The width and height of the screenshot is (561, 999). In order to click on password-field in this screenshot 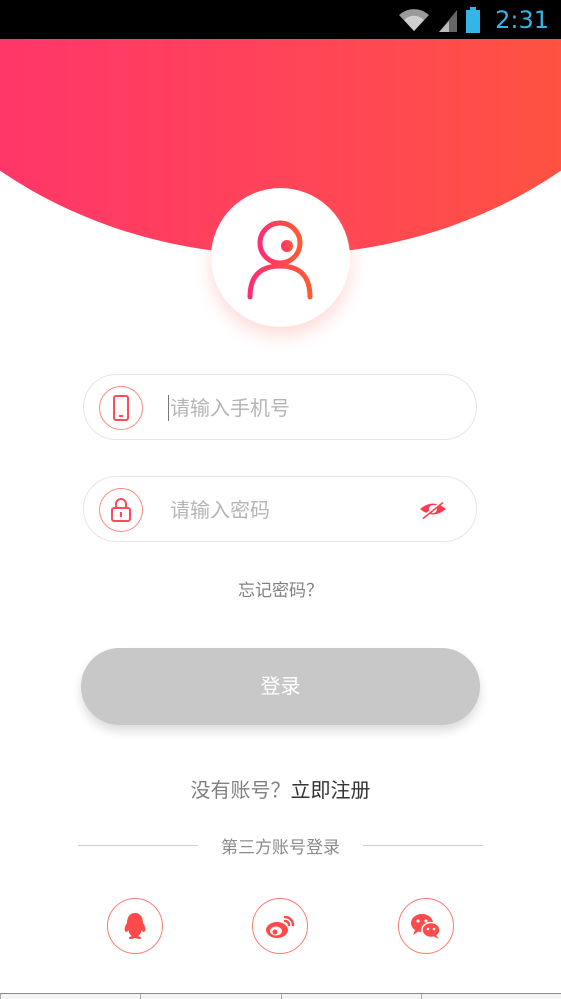, I will do `click(280, 509)`.